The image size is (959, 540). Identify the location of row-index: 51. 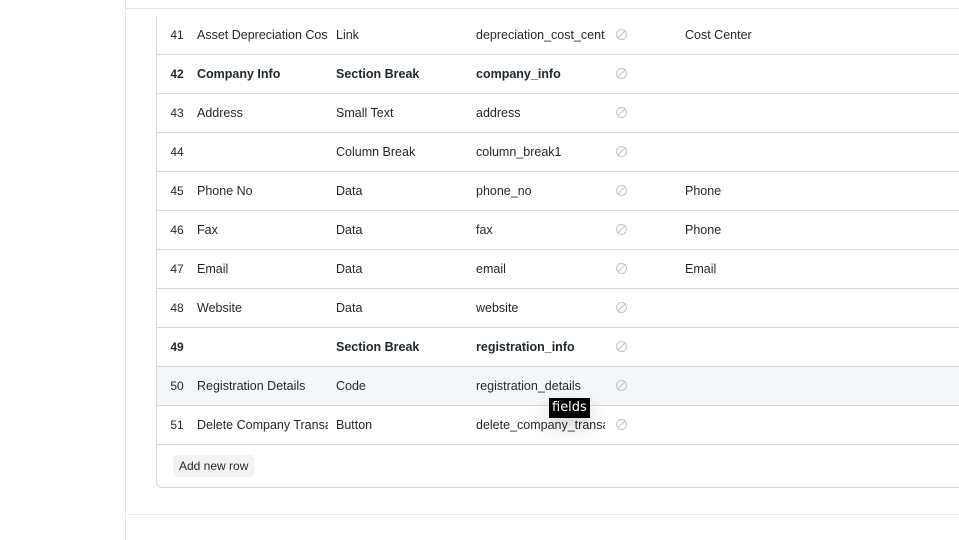
(177, 425).